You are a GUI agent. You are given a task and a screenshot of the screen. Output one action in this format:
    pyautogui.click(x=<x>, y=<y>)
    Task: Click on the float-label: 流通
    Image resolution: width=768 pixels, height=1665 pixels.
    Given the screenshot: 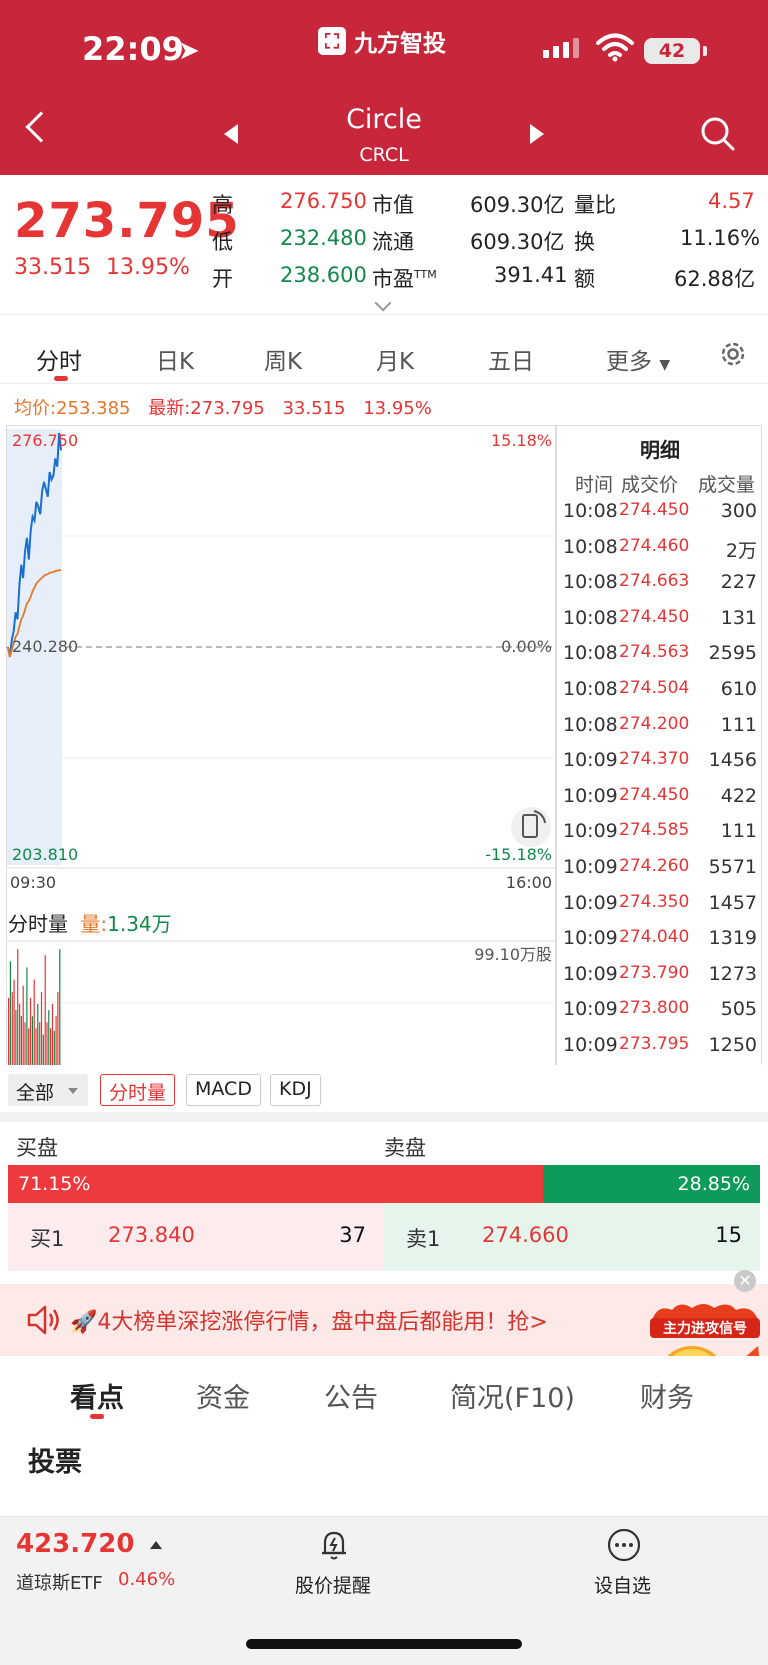 What is the action you would take?
    pyautogui.click(x=393, y=242)
    